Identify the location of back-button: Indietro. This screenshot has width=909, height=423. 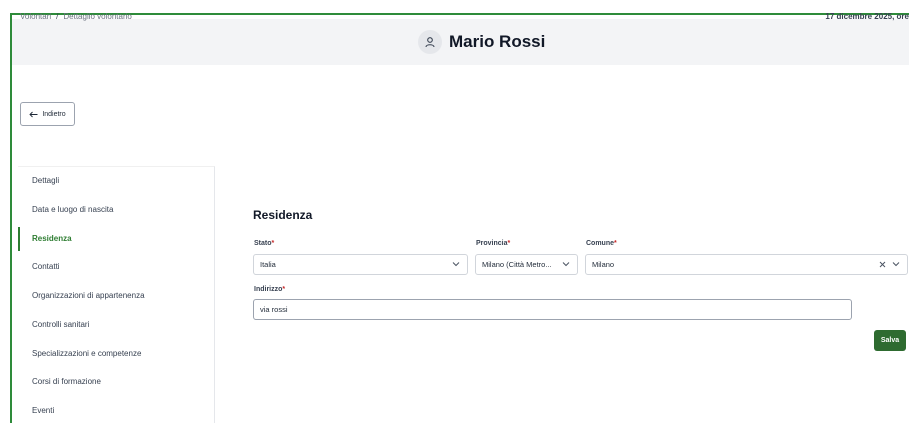
(47, 114).